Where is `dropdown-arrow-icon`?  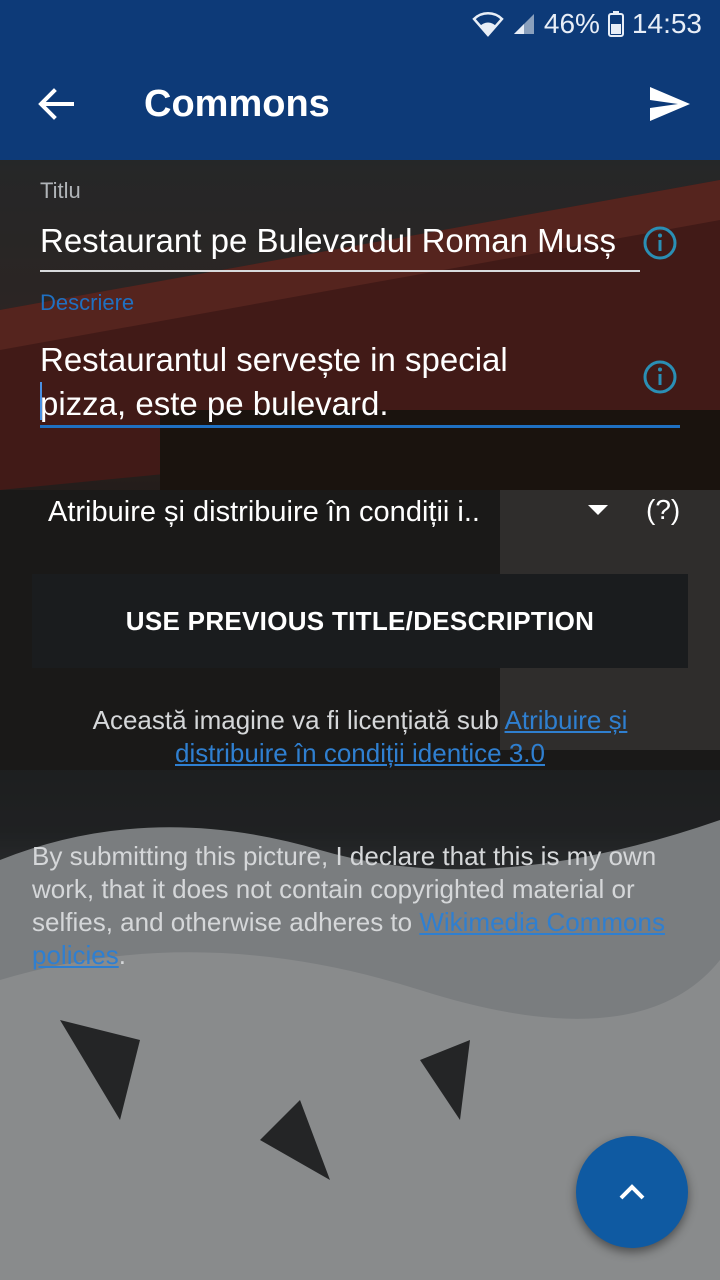
dropdown-arrow-icon is located at coordinates (598, 510).